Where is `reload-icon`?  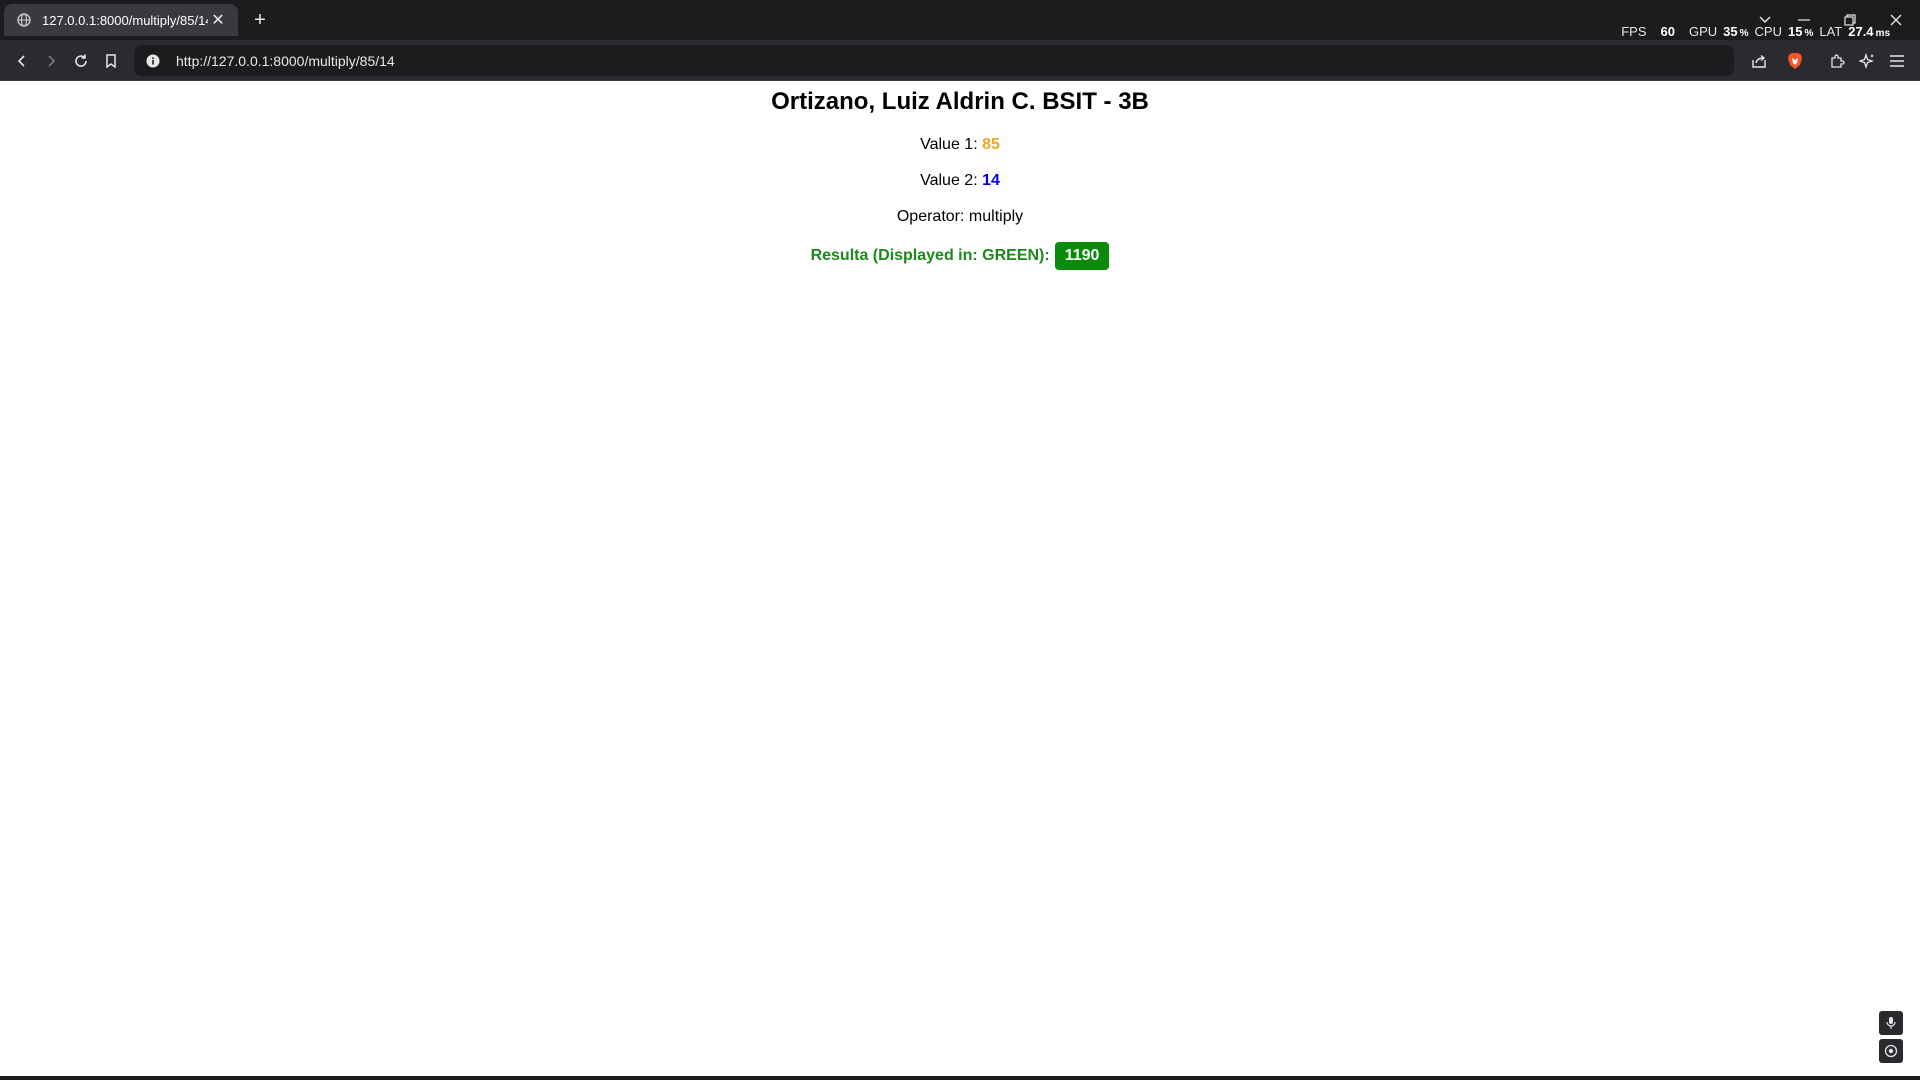 reload-icon is located at coordinates (81, 61).